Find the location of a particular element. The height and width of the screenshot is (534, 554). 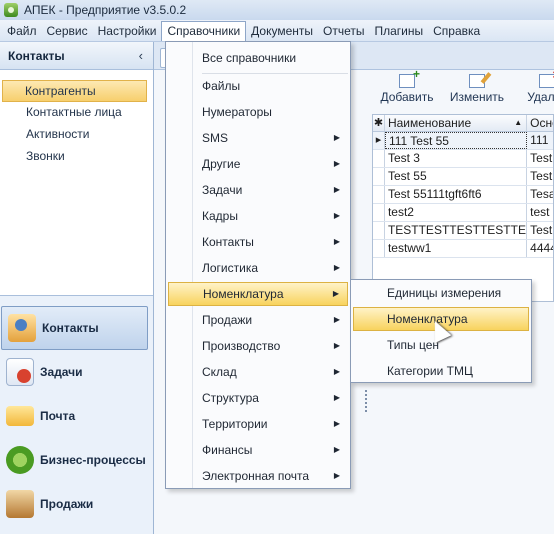

table-cell: test2 is located at coordinates (456, 212).